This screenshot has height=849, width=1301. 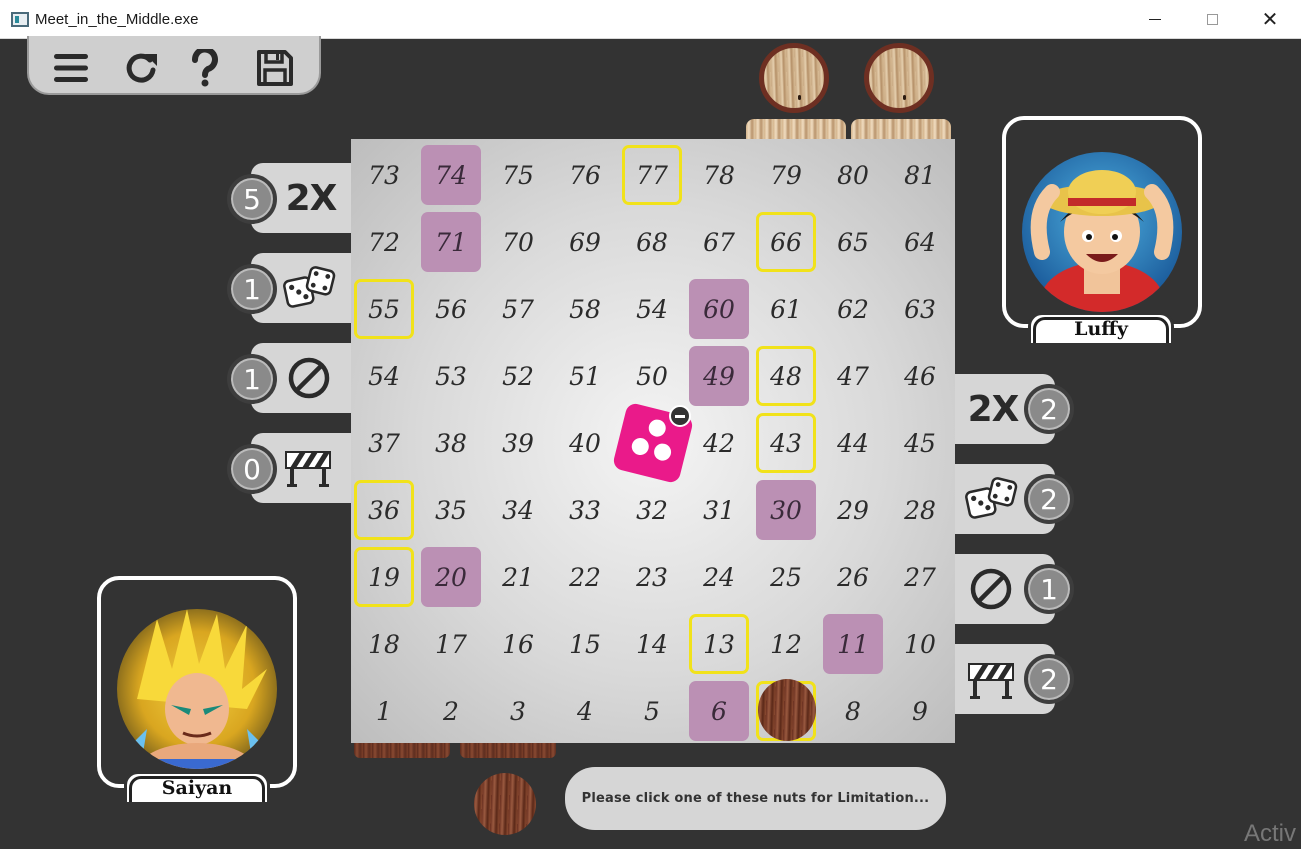 I want to click on board-cell: 77, so click(x=652, y=175).